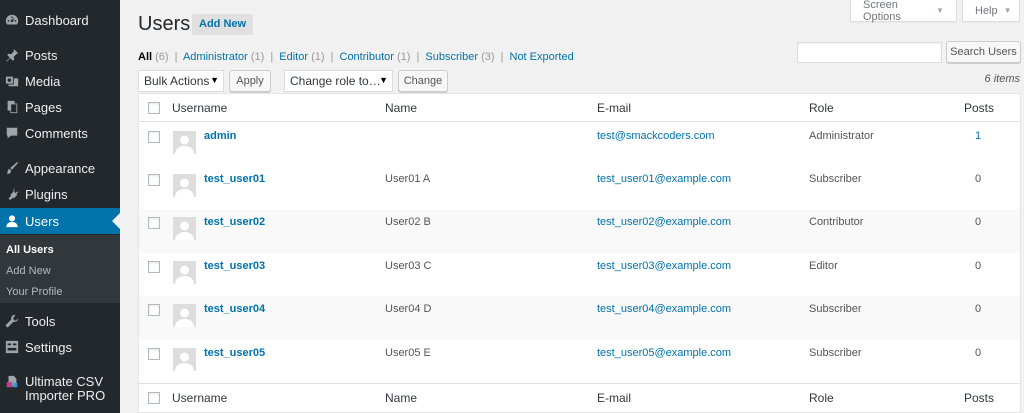 This screenshot has width=1024, height=413. Describe the element at coordinates (234, 309) in the screenshot. I see `username-link: test_user04` at that location.